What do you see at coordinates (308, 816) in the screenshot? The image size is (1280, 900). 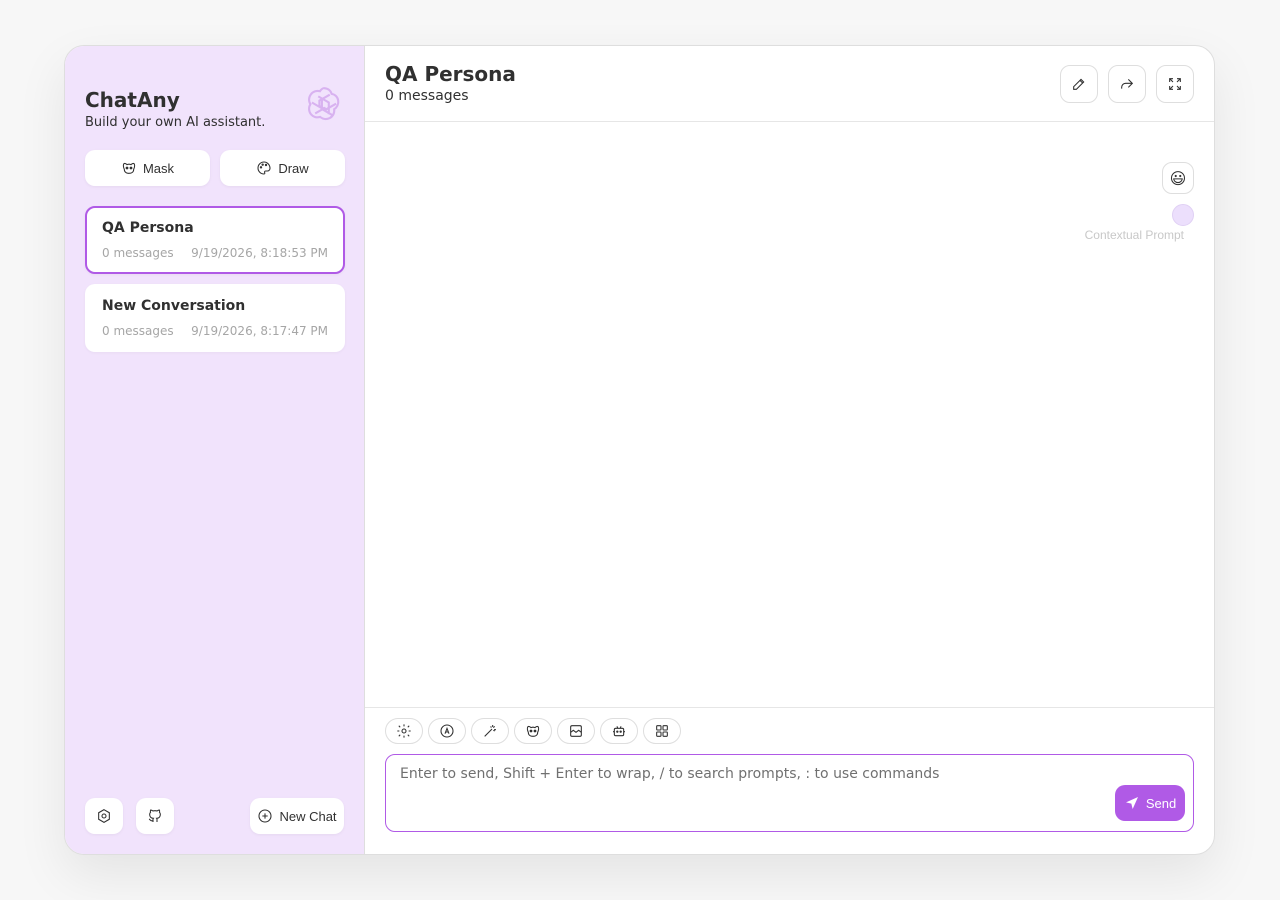 I see `new-chat-label: New Chat` at bounding box center [308, 816].